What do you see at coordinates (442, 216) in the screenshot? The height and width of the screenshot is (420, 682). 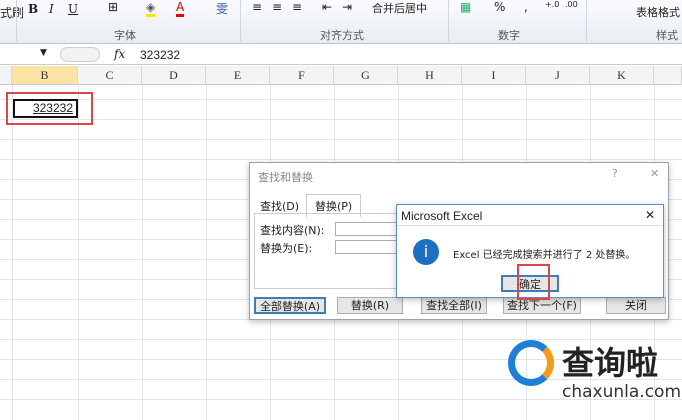 I see `message-box-title: Microsoft Excel` at bounding box center [442, 216].